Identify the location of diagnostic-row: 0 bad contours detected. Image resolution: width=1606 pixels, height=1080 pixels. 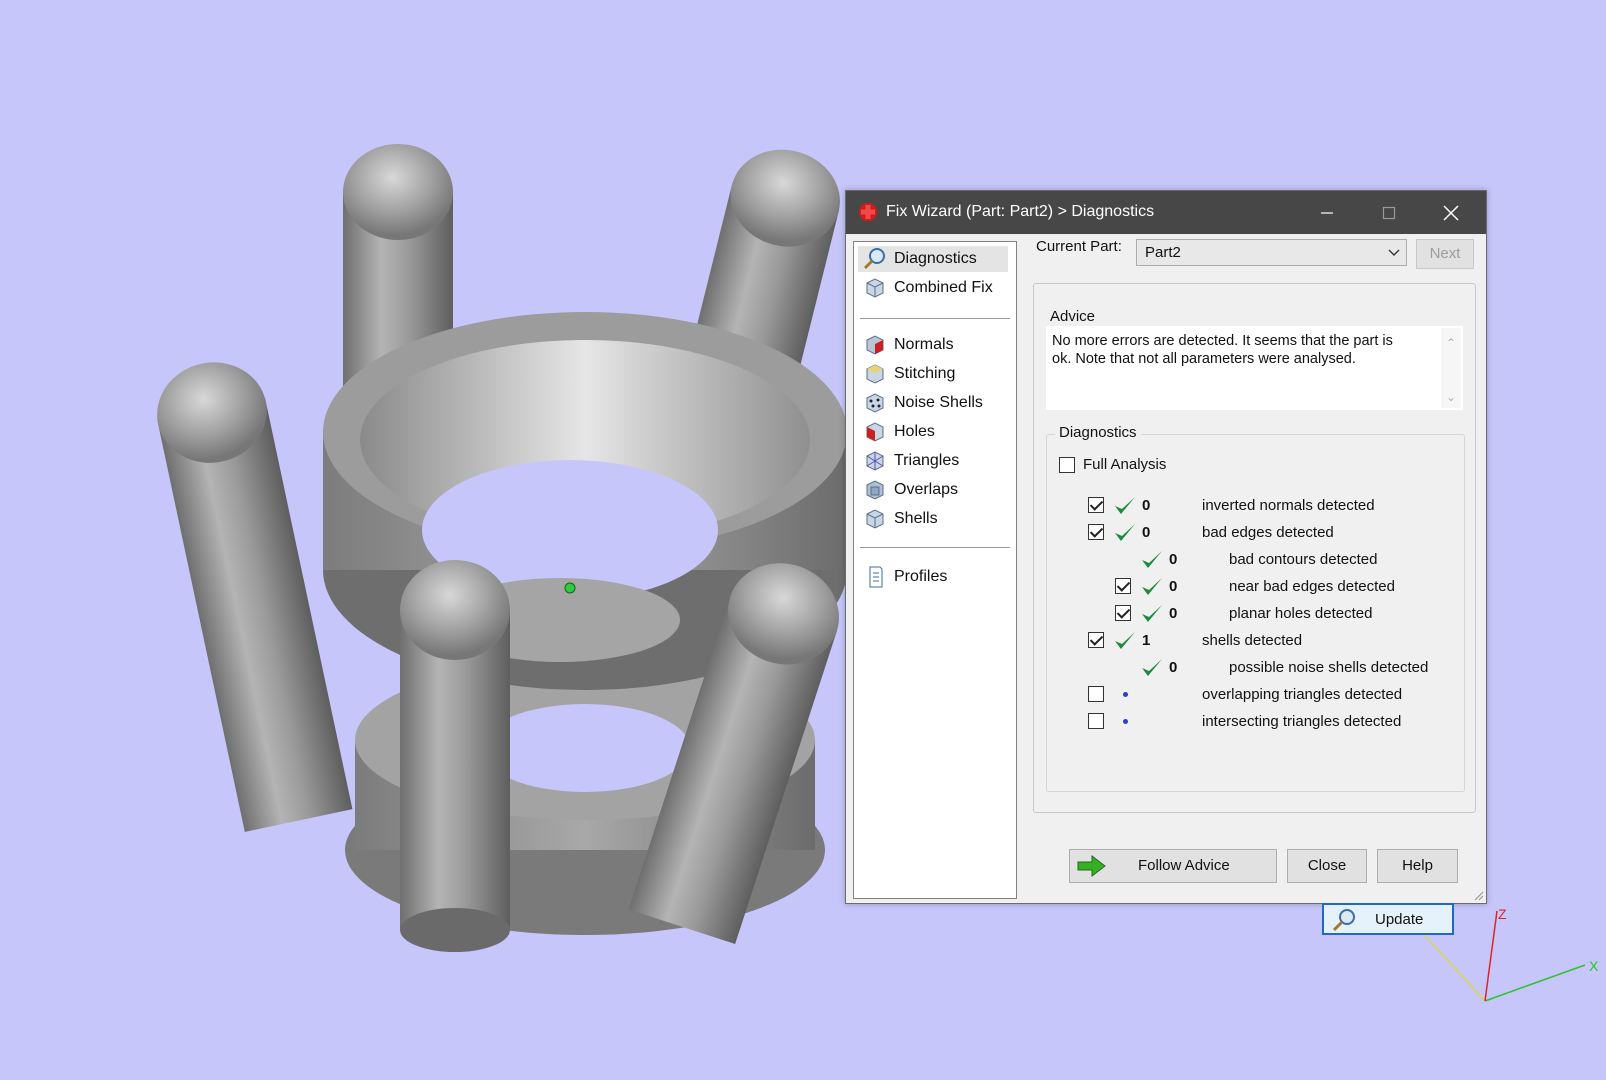
(1255, 560).